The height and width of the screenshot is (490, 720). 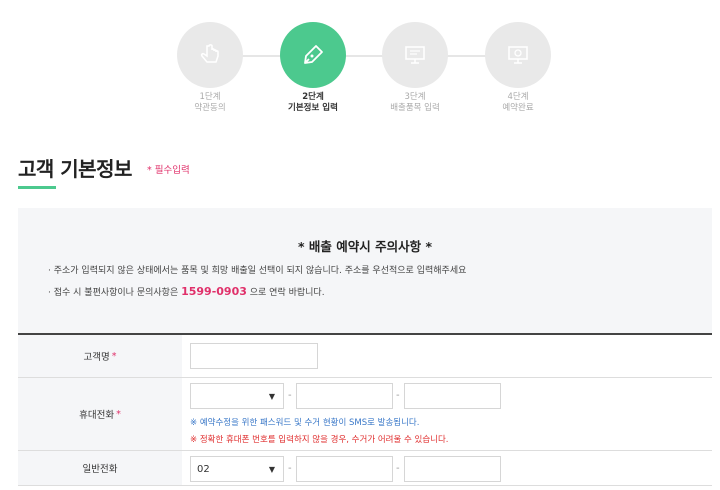 What do you see at coordinates (447, 356) in the screenshot?
I see `name-input-cell` at bounding box center [447, 356].